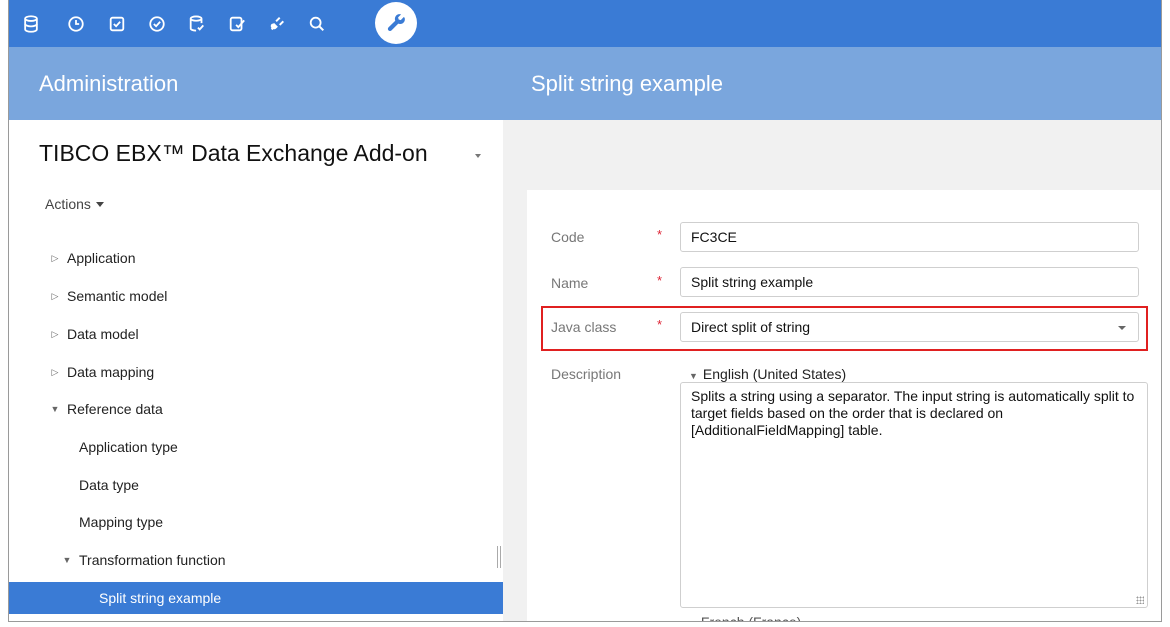 The width and height of the screenshot is (1170, 627). I want to click on database-icon, so click(31, 24).